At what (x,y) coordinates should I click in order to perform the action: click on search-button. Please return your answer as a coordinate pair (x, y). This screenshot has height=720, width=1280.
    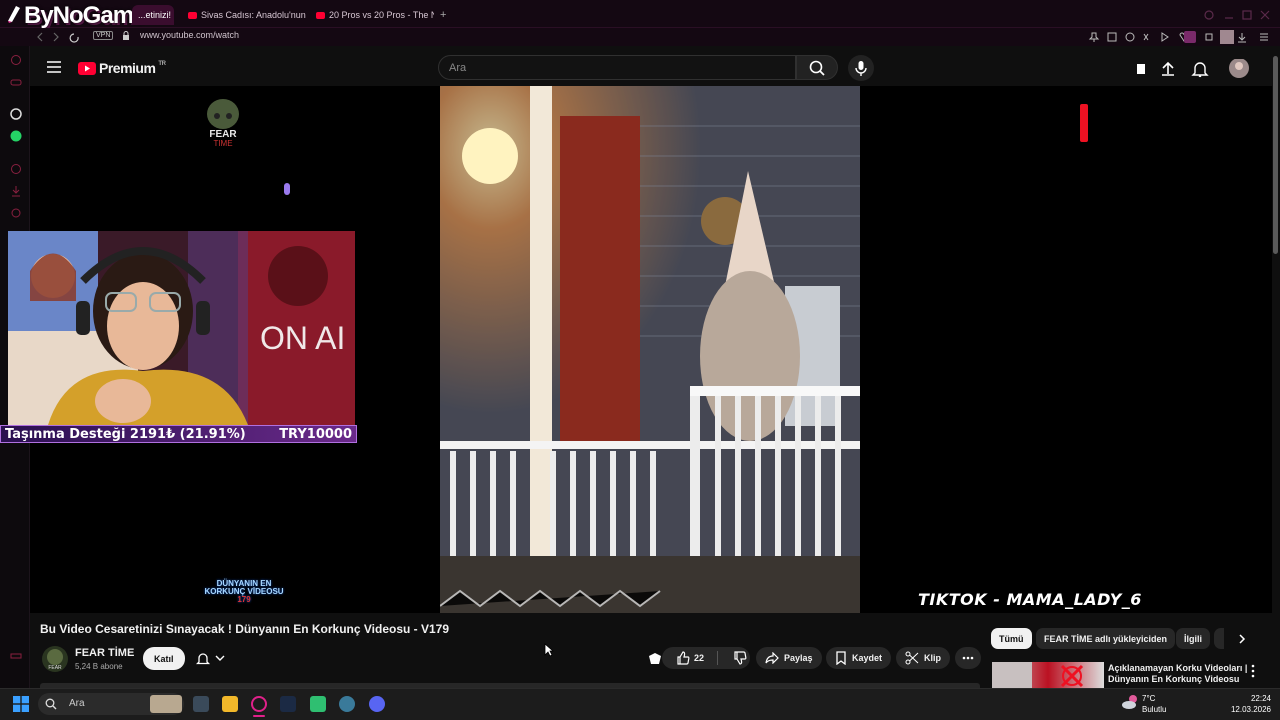
    Looking at the image, I should click on (817, 67).